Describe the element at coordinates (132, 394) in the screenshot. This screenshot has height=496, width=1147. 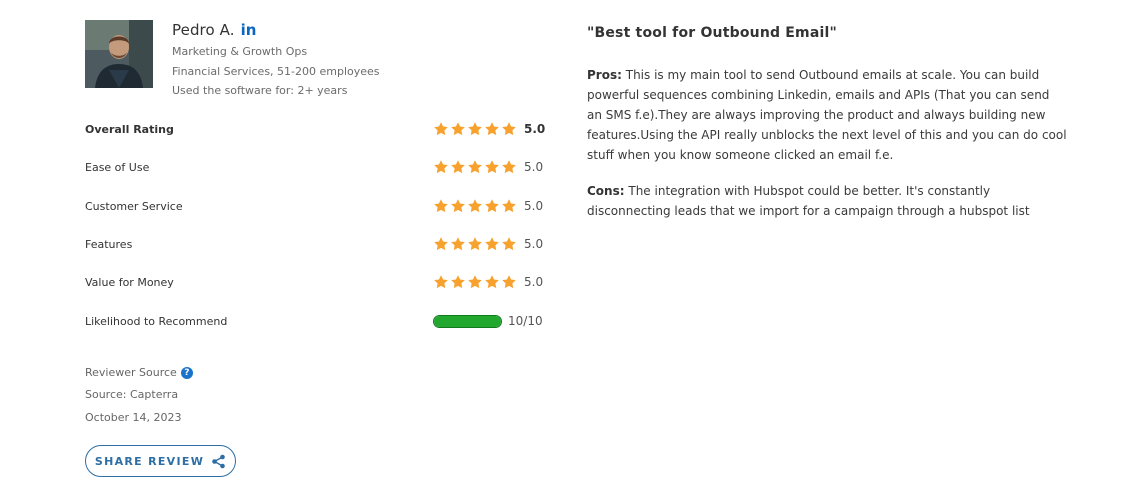
I see `source-line: Source: Capterra` at that location.